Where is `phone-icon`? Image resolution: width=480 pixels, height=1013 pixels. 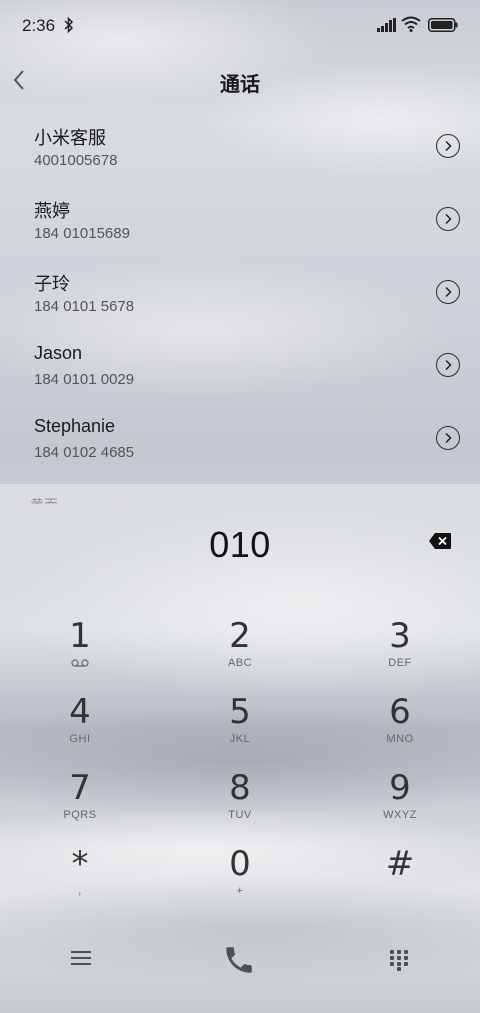
phone-icon is located at coordinates (239, 960).